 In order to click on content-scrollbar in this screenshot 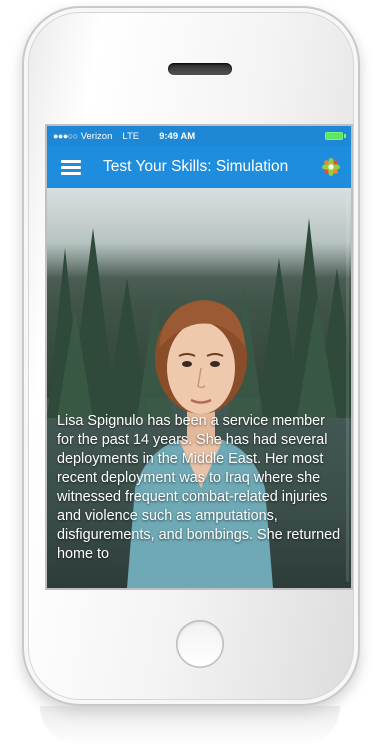, I will do `click(347, 388)`.